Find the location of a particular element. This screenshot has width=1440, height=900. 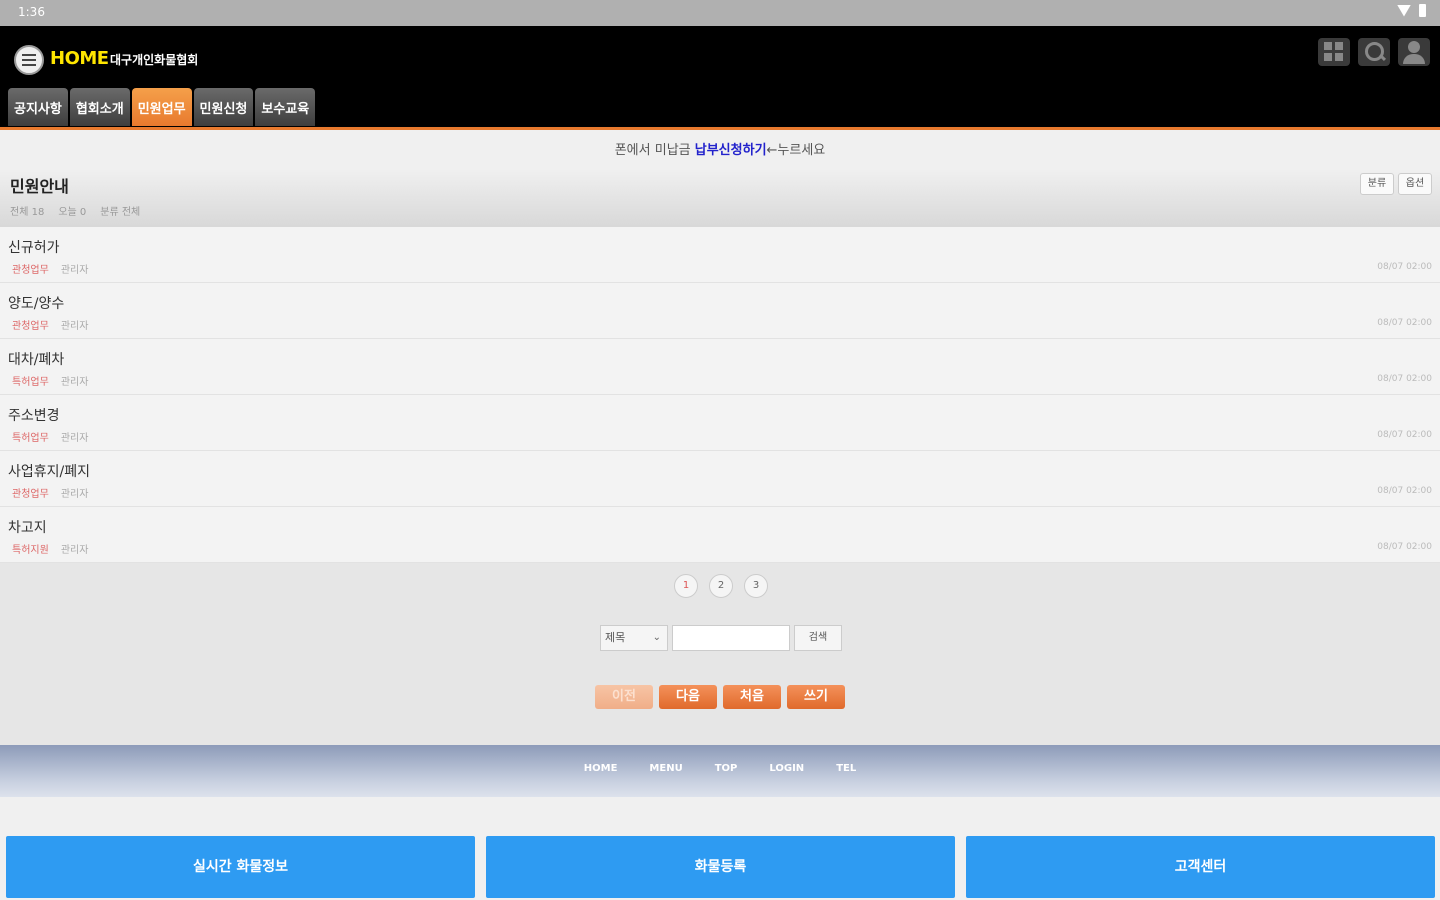

list-item: 대차/폐차 특허업무 관리자 08/07 02:00 is located at coordinates (720, 367).